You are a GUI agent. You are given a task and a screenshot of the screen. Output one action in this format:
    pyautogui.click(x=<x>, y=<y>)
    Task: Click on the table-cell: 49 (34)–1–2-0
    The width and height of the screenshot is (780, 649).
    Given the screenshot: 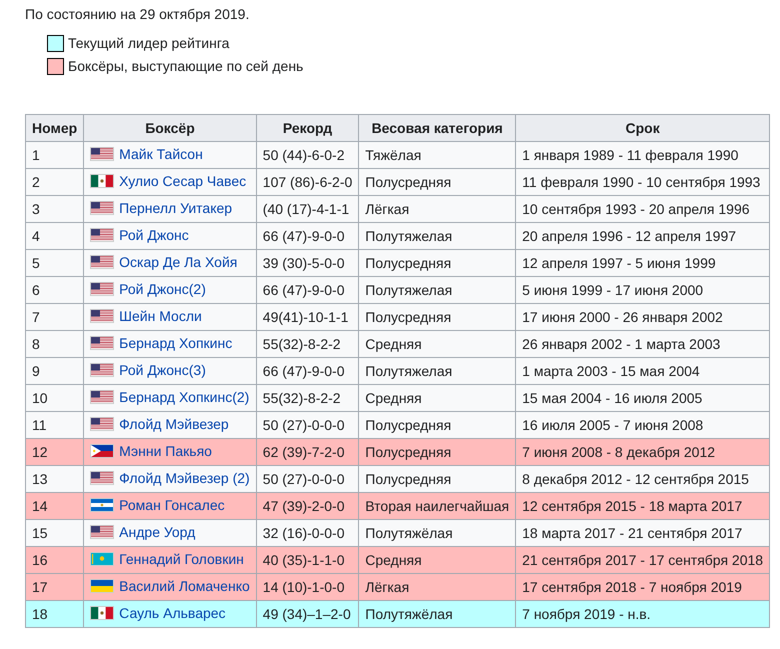 What is the action you would take?
    pyautogui.click(x=307, y=614)
    